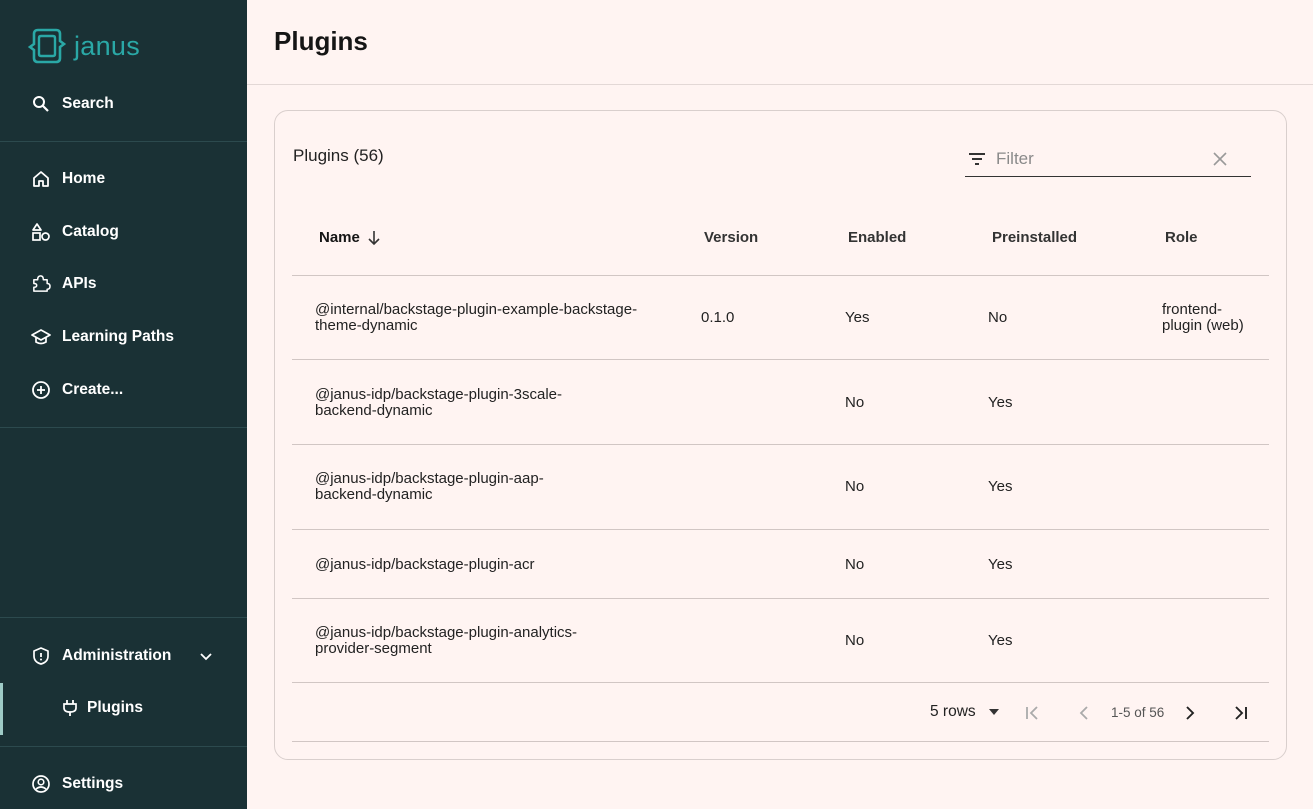 Image resolution: width=1313 pixels, height=809 pixels. I want to click on sidebar-item-label: Catalog, so click(90, 231).